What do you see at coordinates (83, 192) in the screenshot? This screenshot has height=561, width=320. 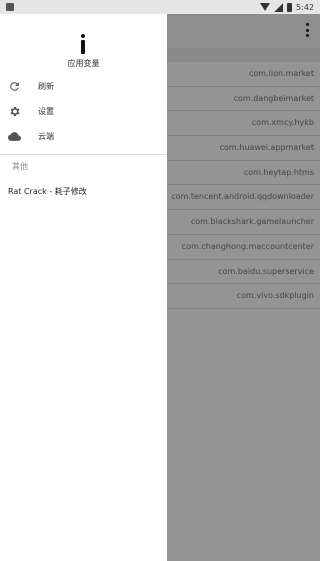 I see `drawer-item-rat-crack: Rat Crack - 耗子修改` at bounding box center [83, 192].